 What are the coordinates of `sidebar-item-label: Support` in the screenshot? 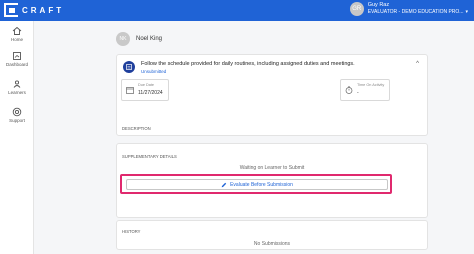 It's located at (17, 120).